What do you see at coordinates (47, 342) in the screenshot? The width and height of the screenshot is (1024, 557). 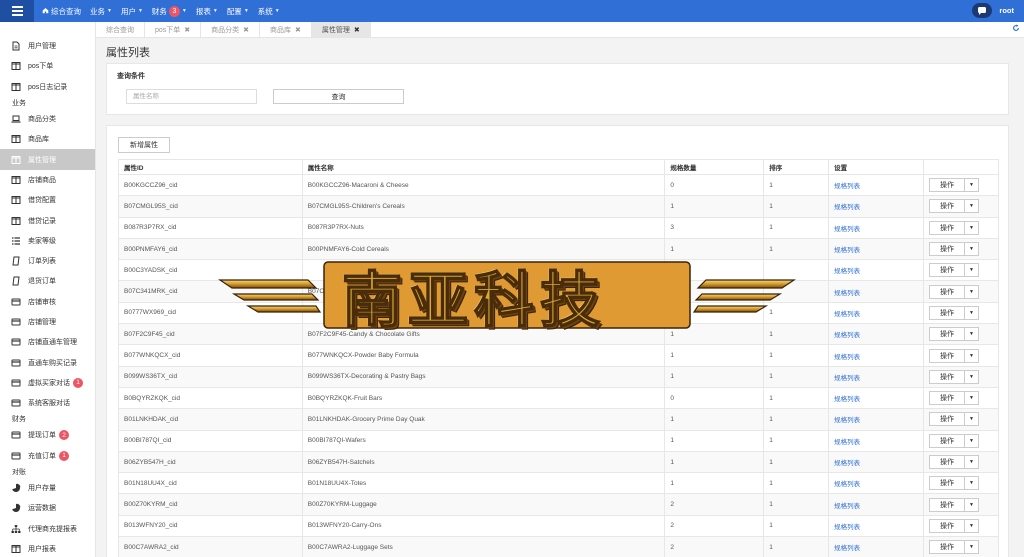 I see `sidebar-item: 店铺直通车管理` at bounding box center [47, 342].